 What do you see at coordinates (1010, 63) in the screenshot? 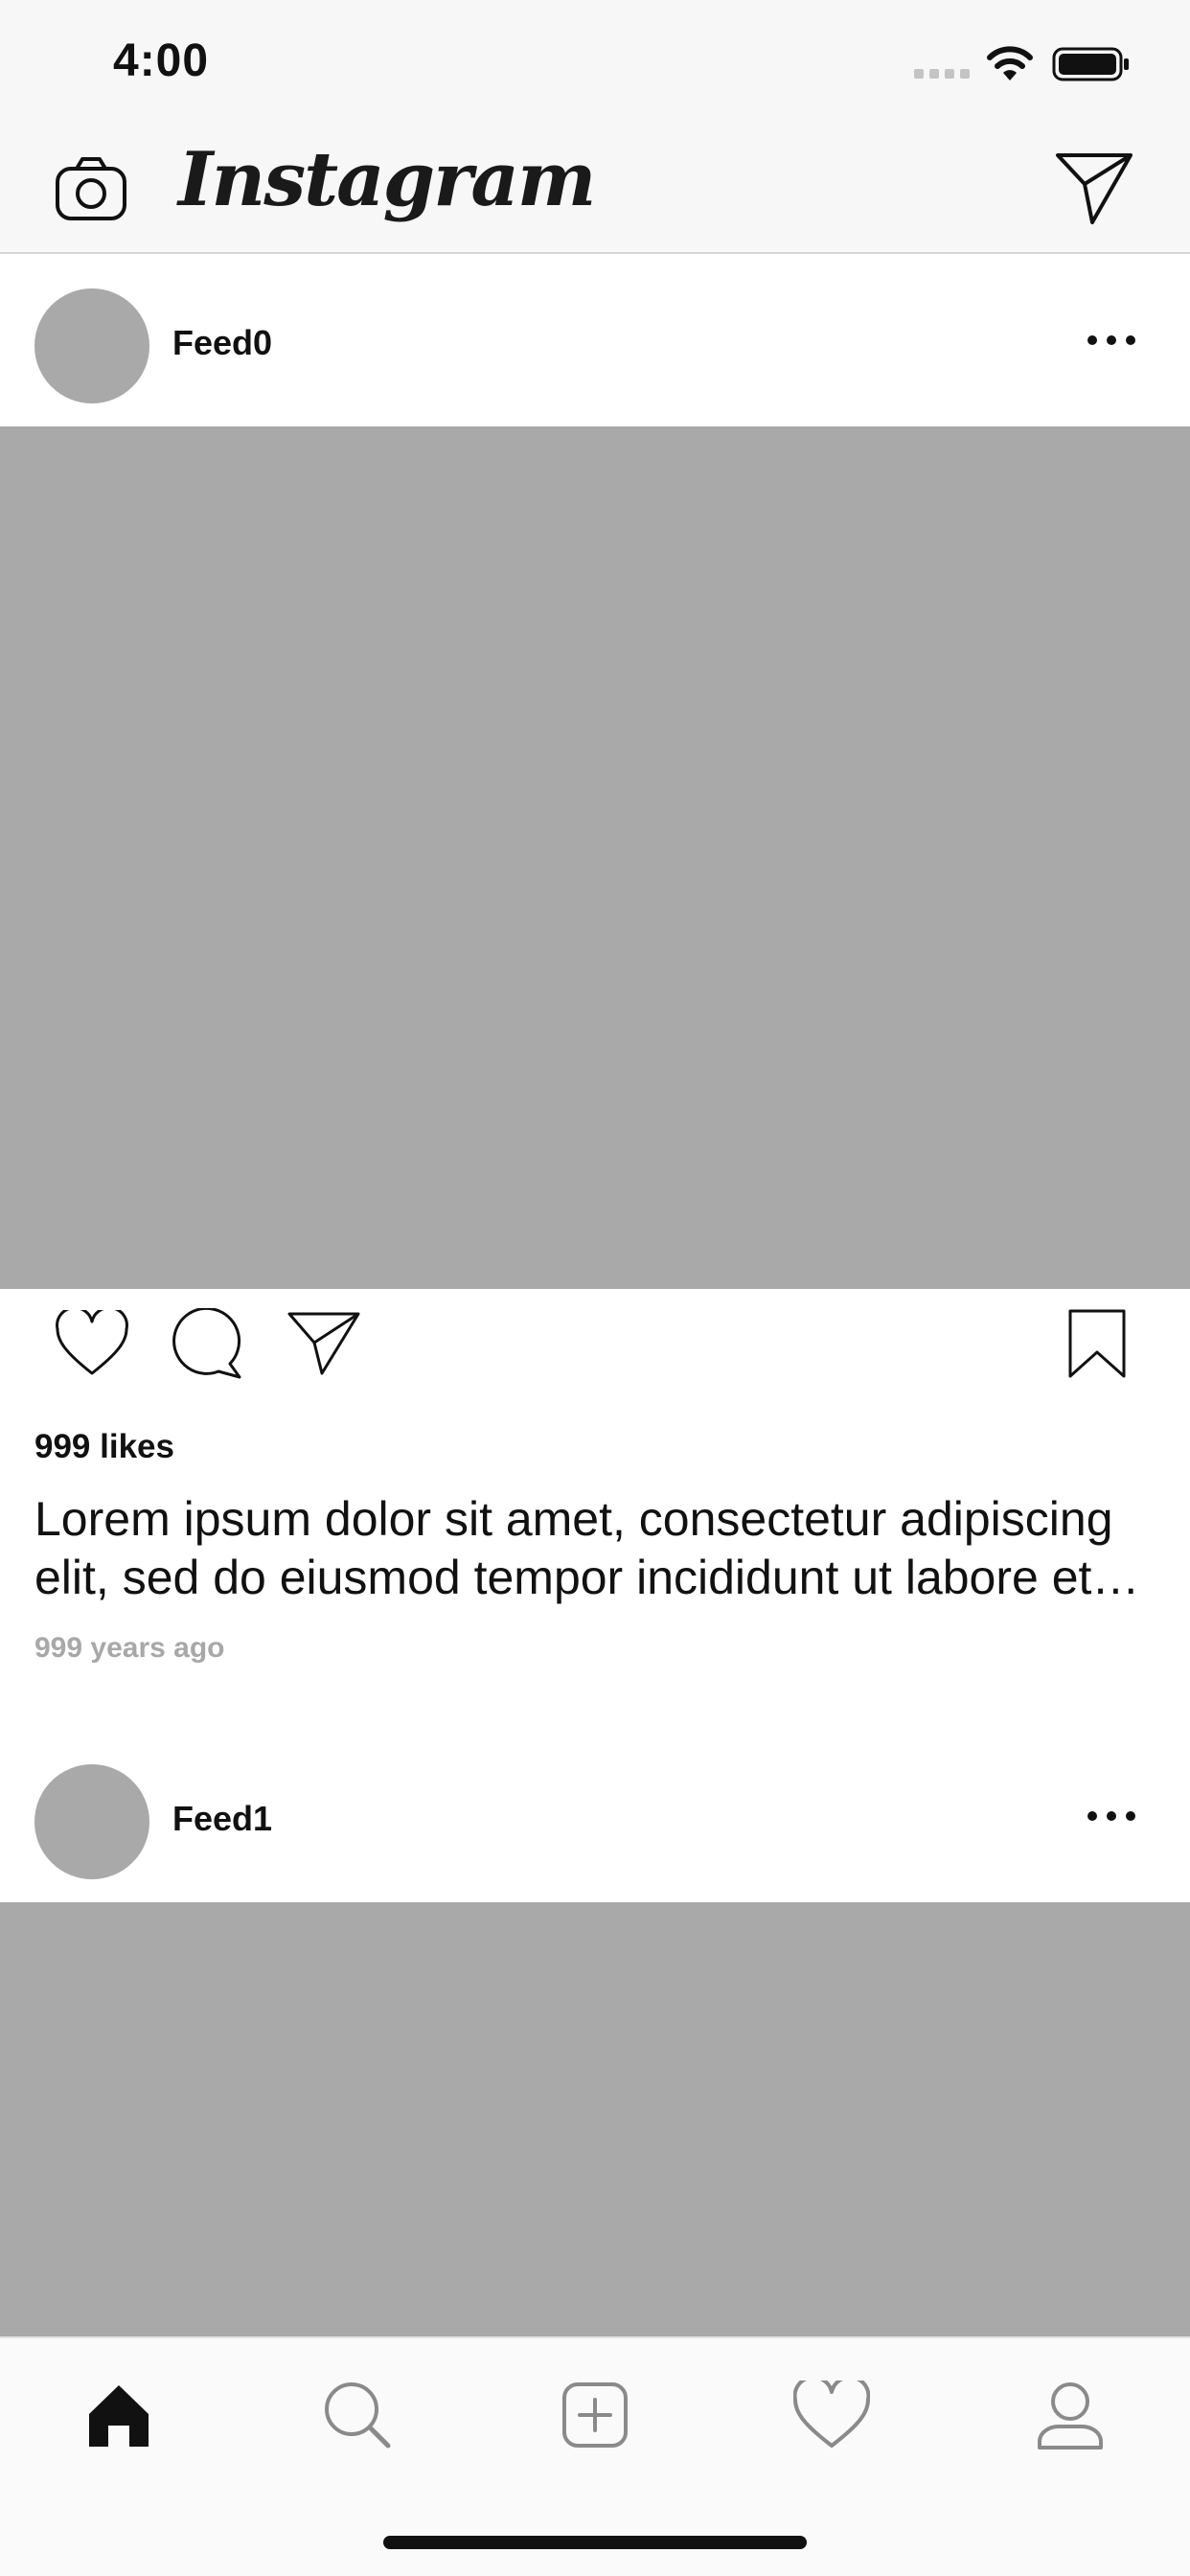
I see `wifi-icon` at bounding box center [1010, 63].